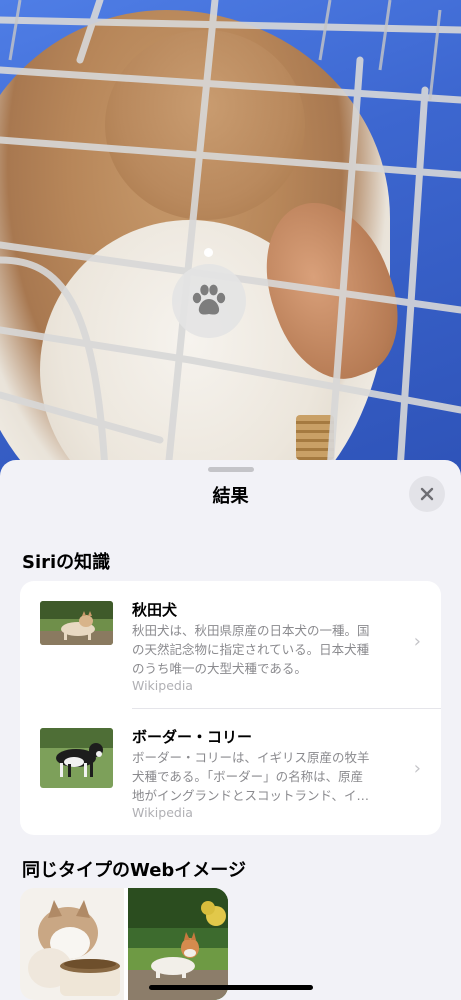 Image resolution: width=461 pixels, height=1000 pixels. Describe the element at coordinates (231, 469) in the screenshot. I see `sheet-grabber` at that location.